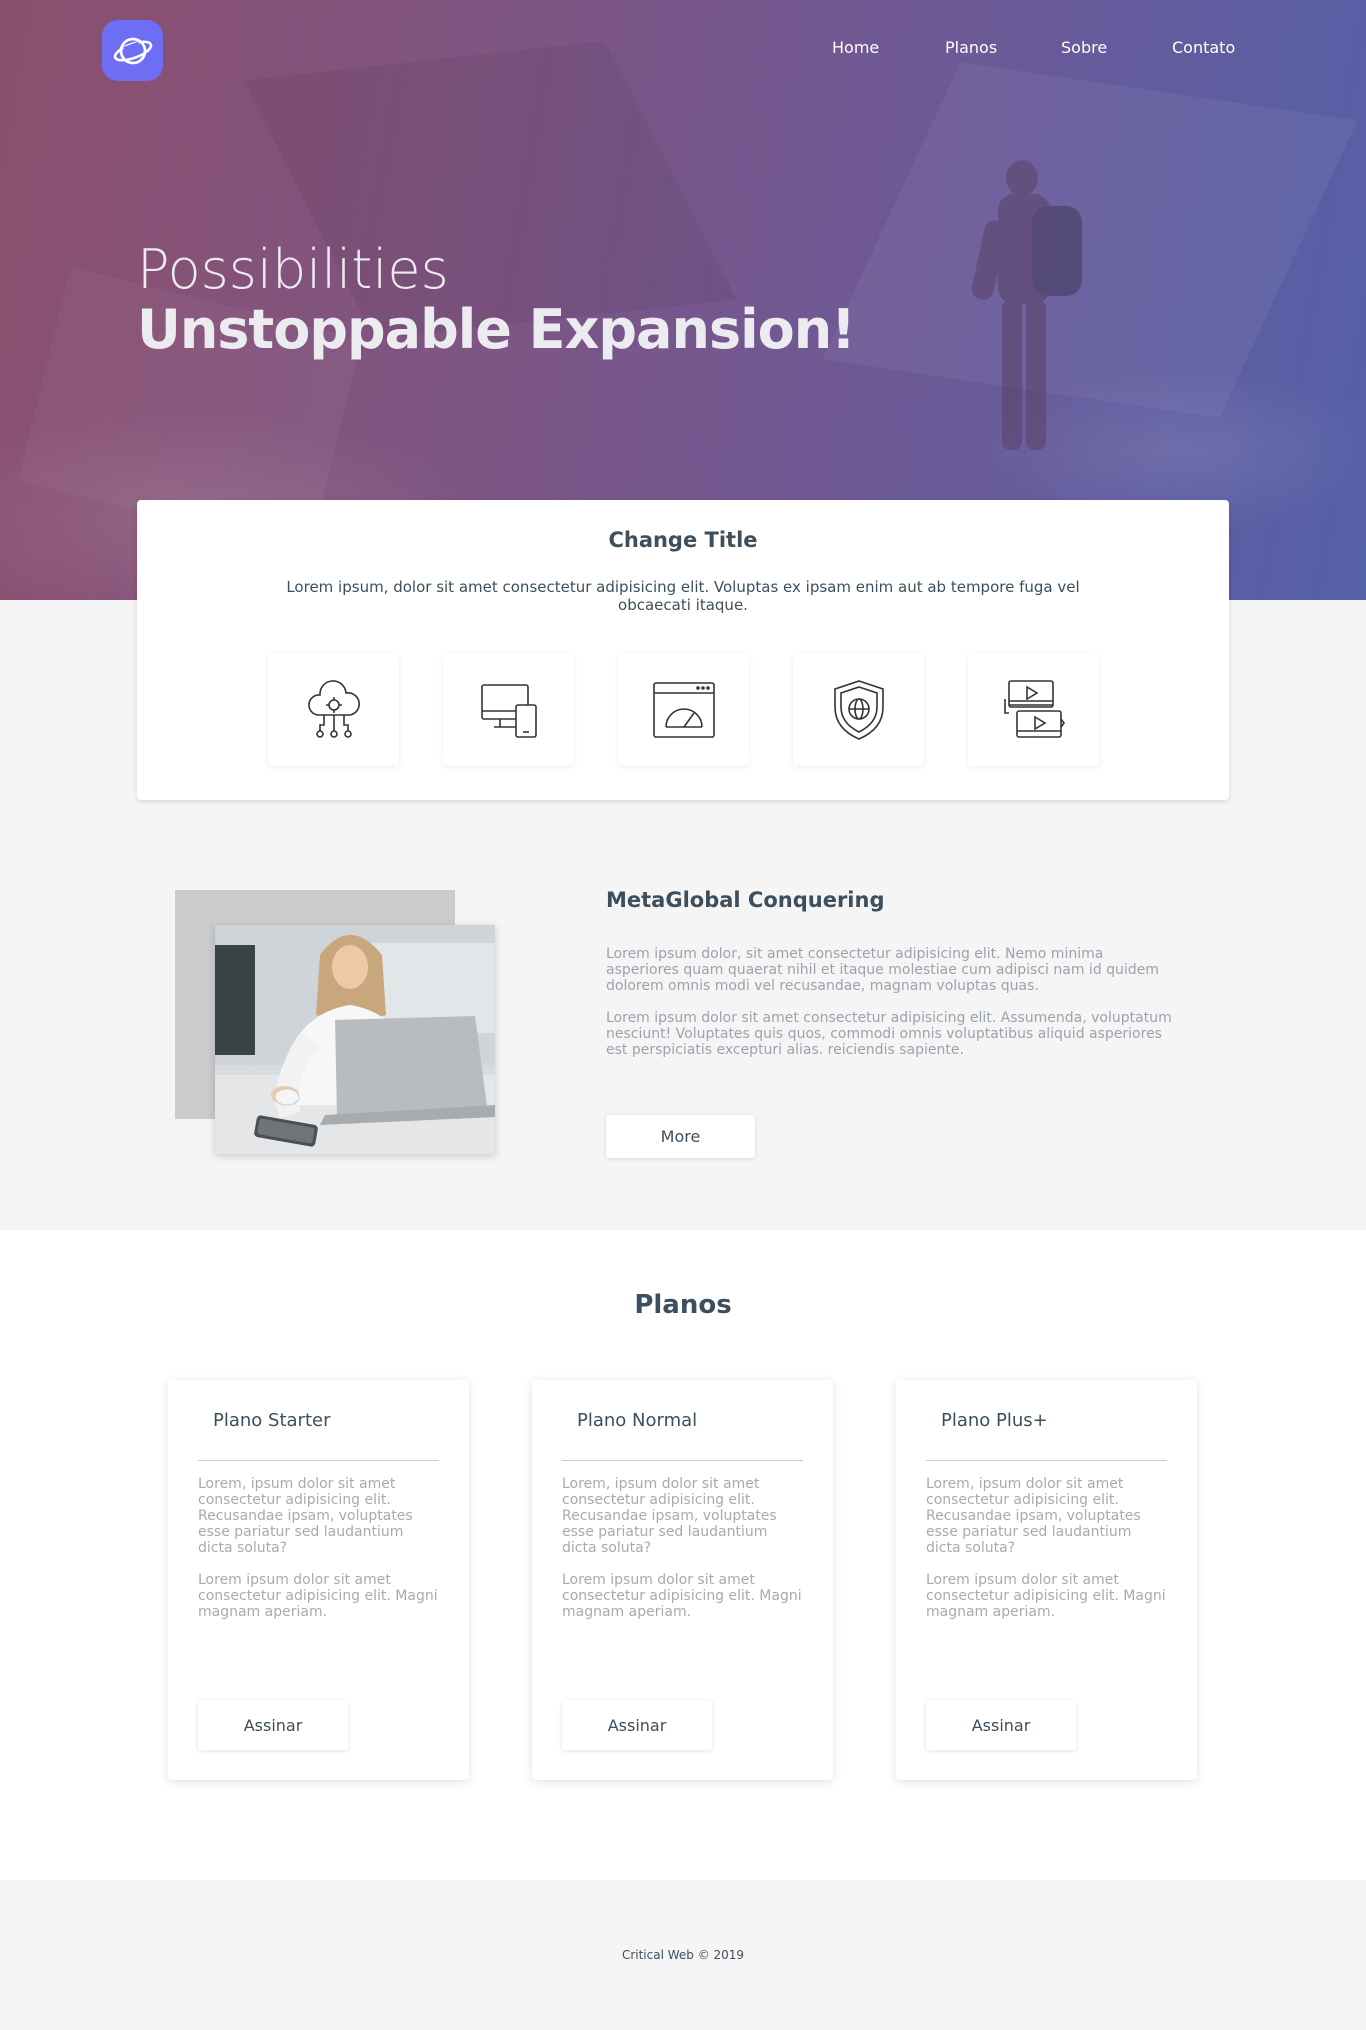 Image resolution: width=1366 pixels, height=2030 pixels. I want to click on feature-tile-security, so click(858, 710).